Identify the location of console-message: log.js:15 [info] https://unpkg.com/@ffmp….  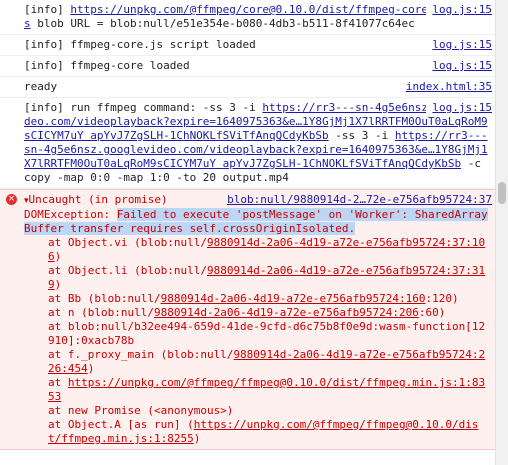
(248, 17).